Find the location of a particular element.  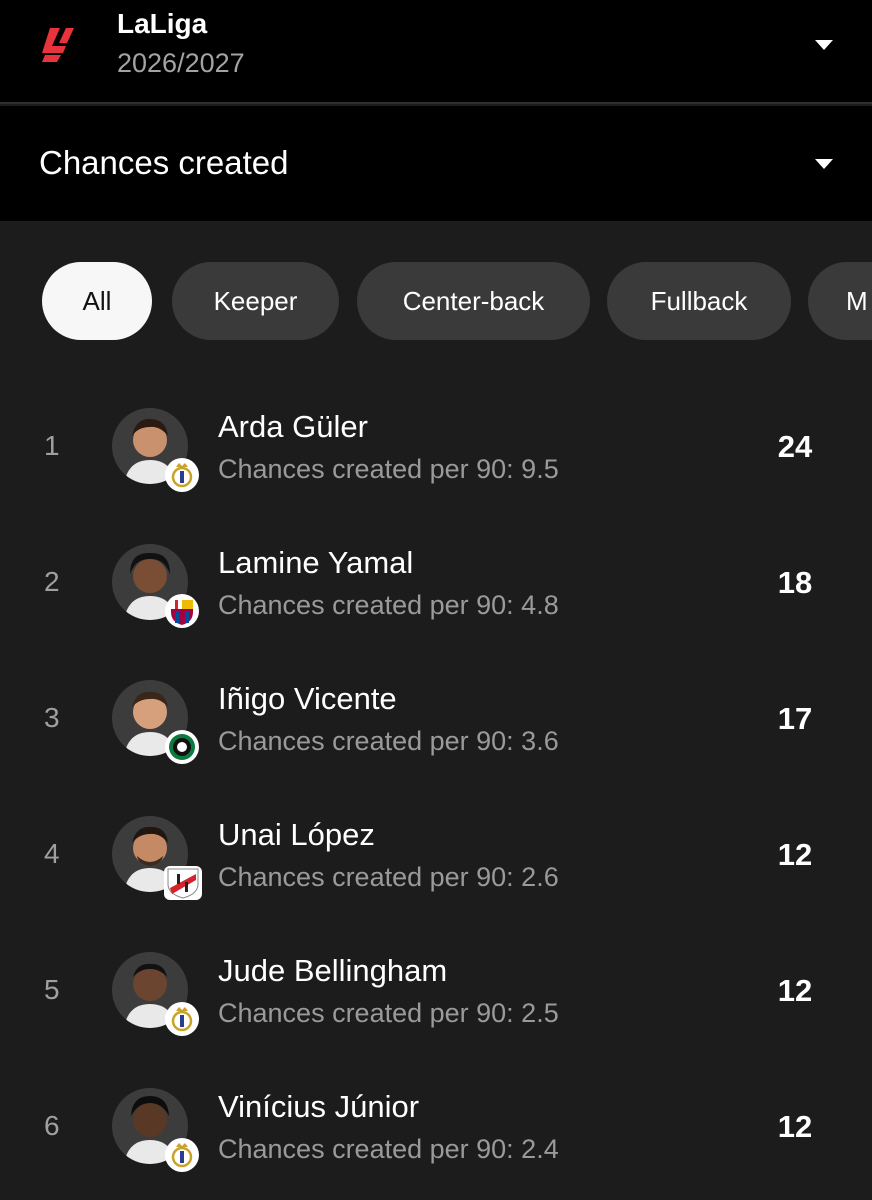

racing-badge-icon is located at coordinates (182, 747).